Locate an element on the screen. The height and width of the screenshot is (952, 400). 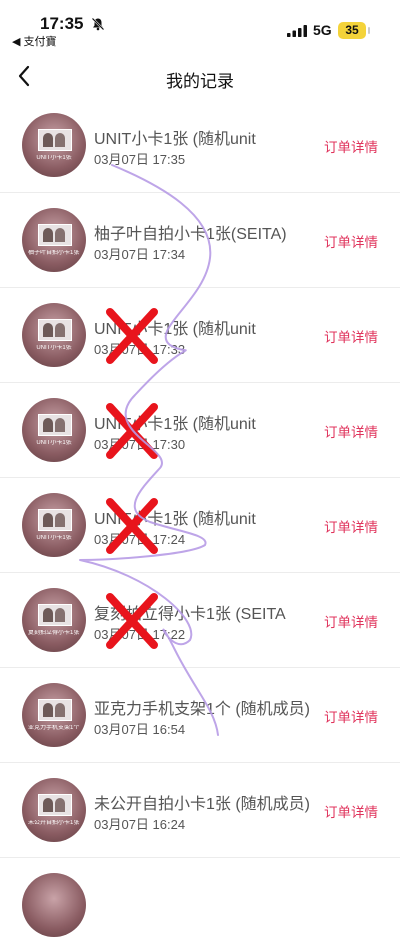
product-thumbnail: 未公开自拍小卡1张 (随机成员) is located at coordinates (54, 810).